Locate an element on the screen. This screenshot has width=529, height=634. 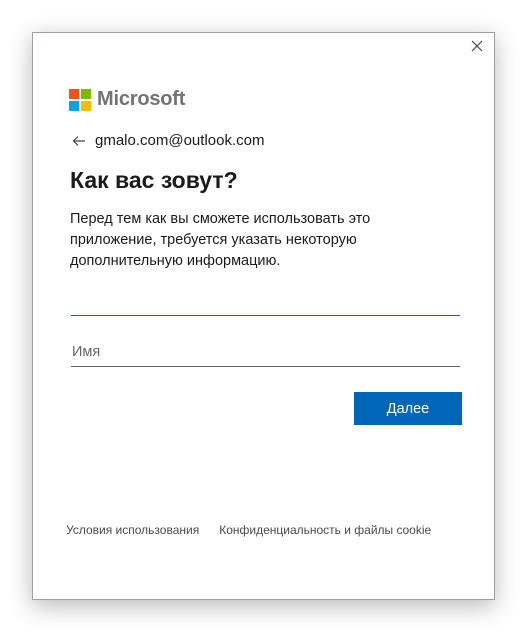
name-input is located at coordinates (265, 352).